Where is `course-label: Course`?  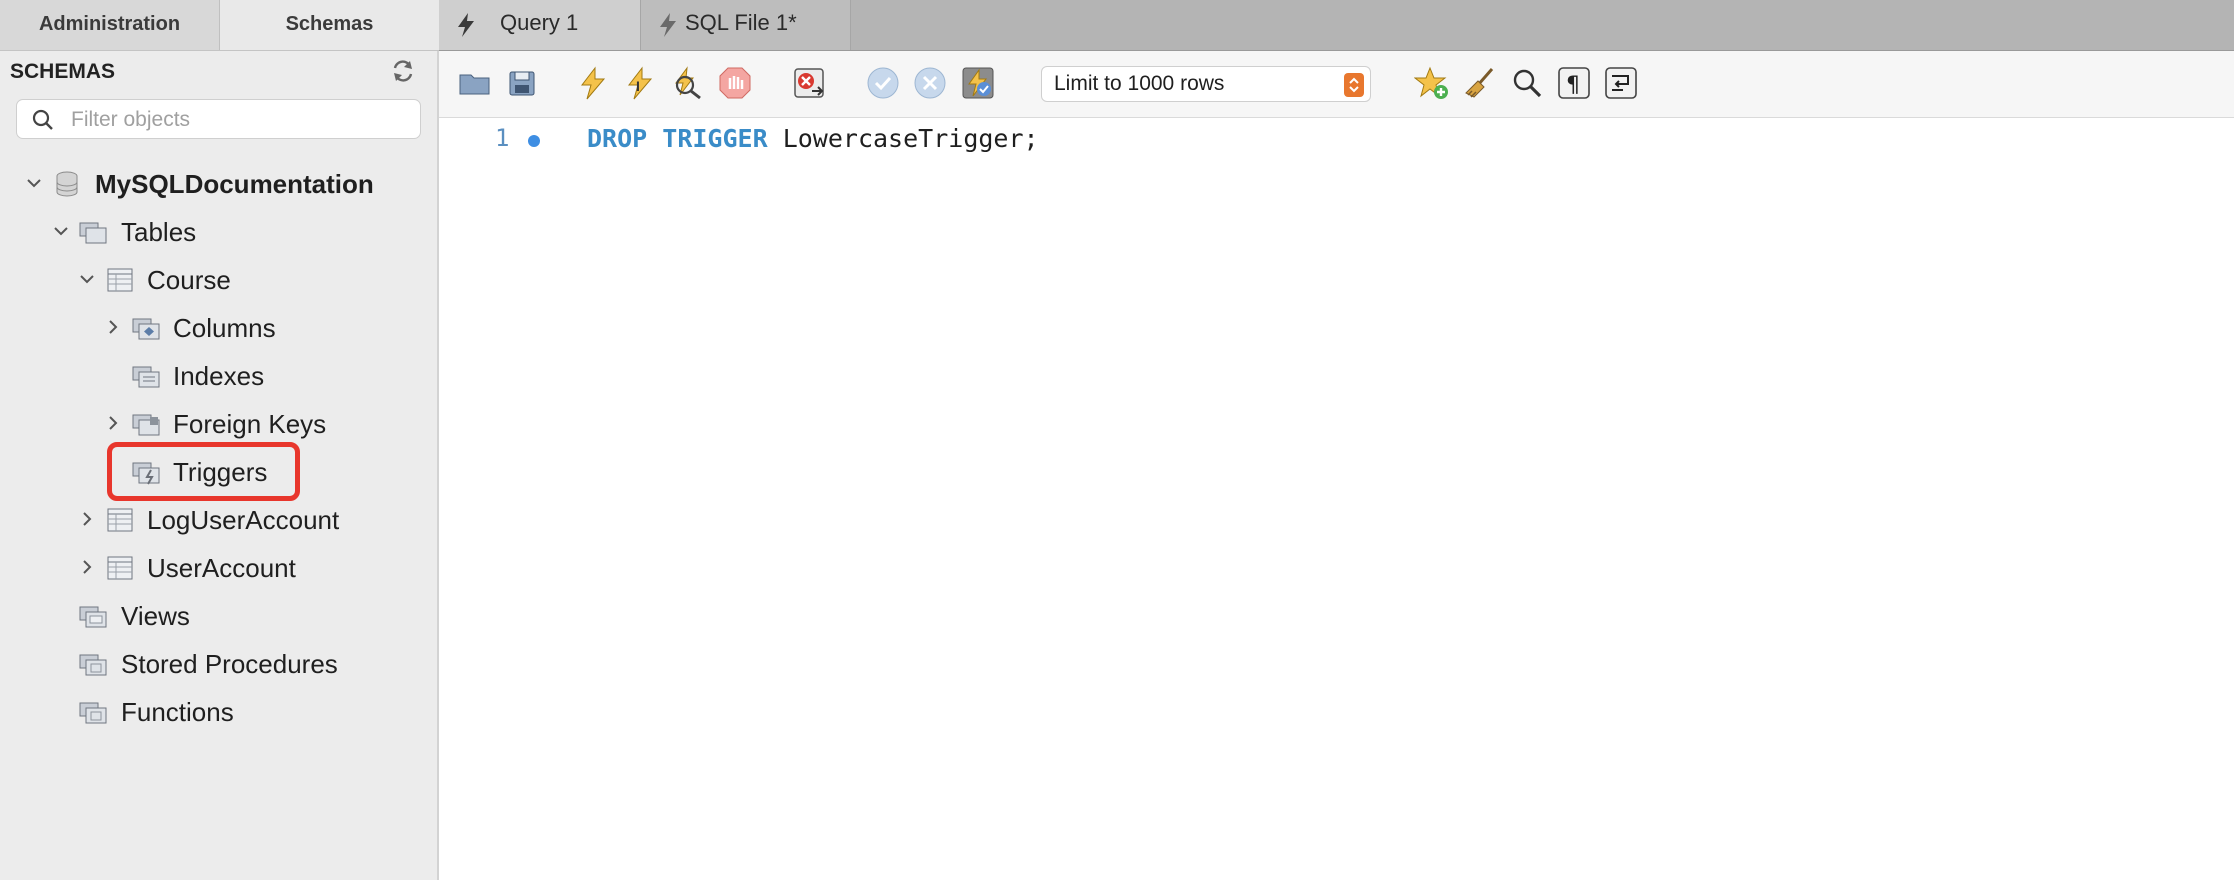 course-label: Course is located at coordinates (189, 280).